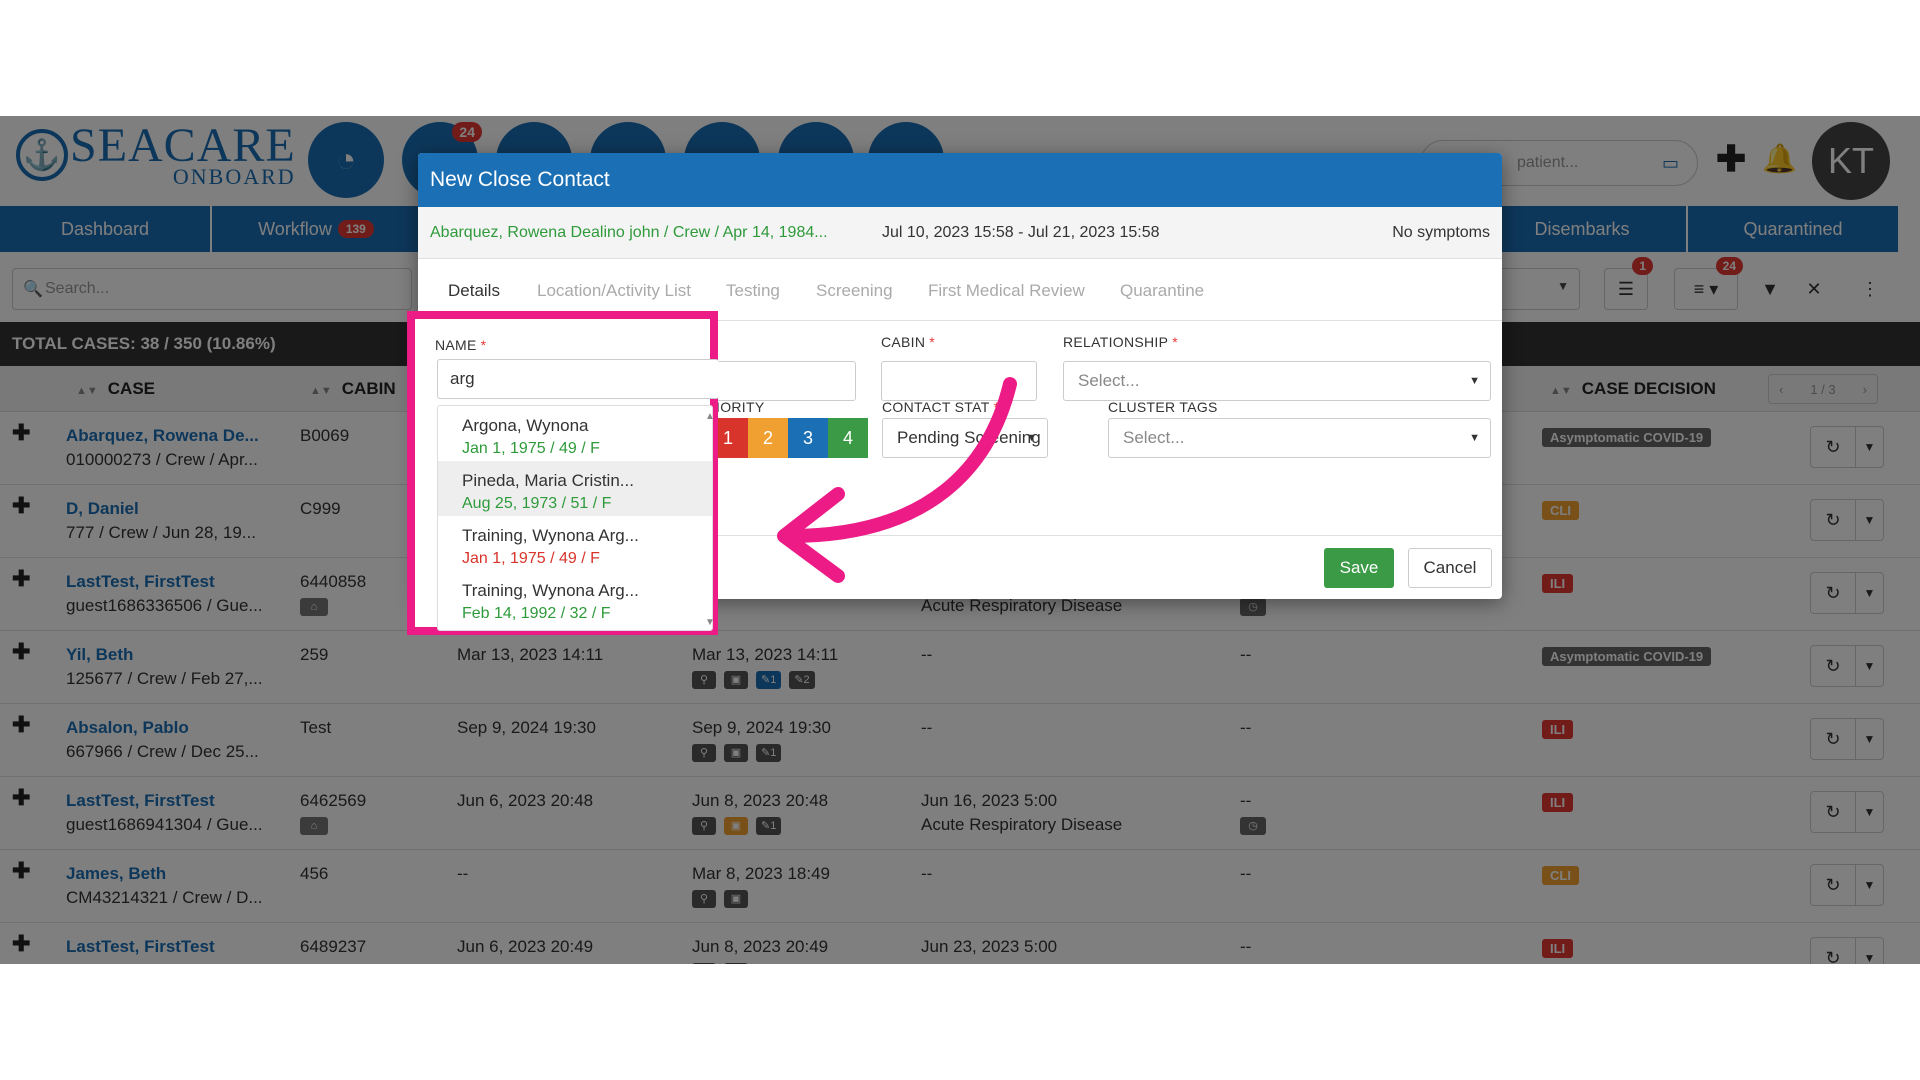 The image size is (1920, 1080). Describe the element at coordinates (537, 503) in the screenshot. I see `option-details: Aug 25, 1973 / 51 / F` at that location.